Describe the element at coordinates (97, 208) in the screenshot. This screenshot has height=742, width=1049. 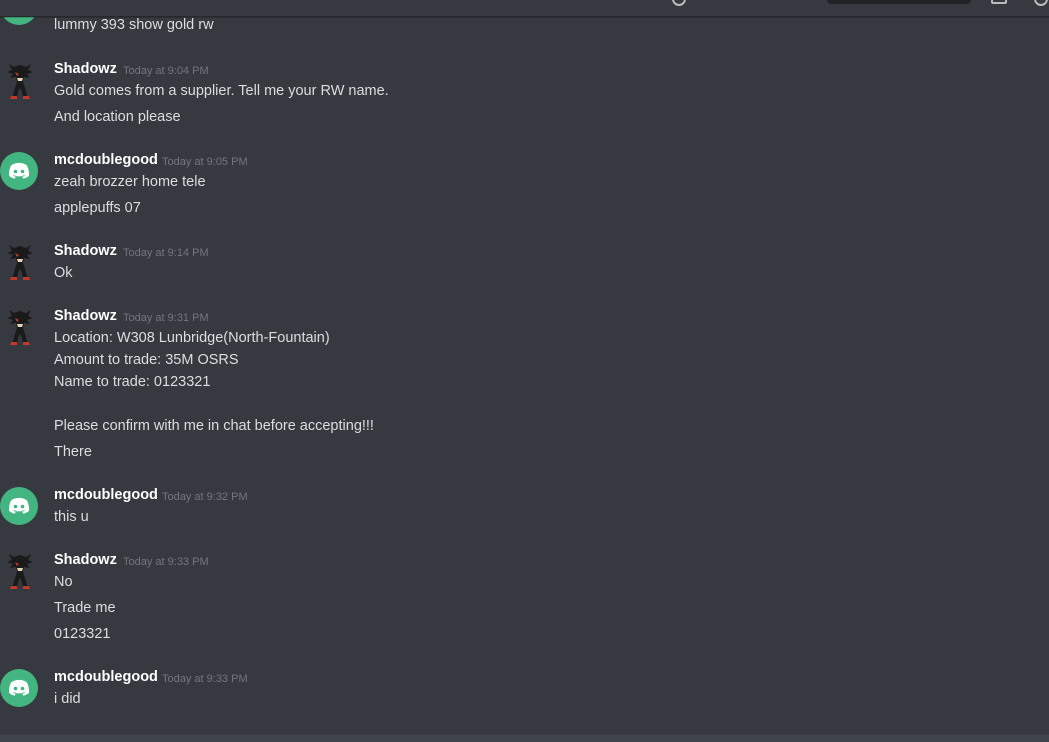
I see `message-line: applepuffs 07` at that location.